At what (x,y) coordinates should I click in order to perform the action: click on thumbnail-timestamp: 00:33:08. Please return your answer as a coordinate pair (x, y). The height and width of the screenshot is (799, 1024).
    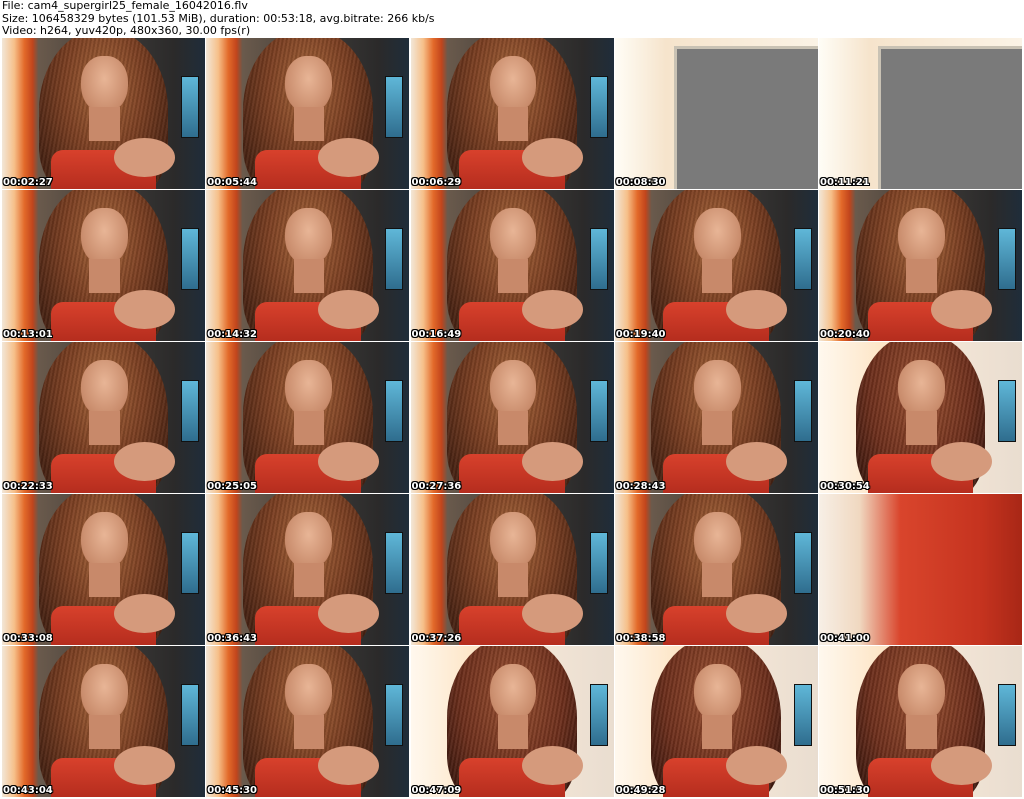
    Looking at the image, I should click on (28, 638).